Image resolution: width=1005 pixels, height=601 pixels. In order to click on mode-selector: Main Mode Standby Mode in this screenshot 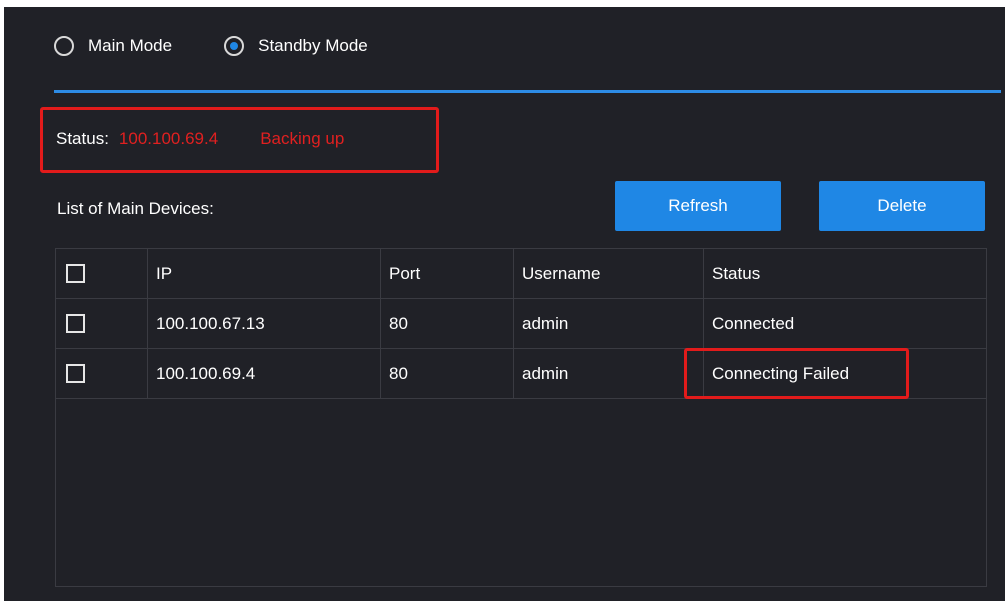, I will do `click(211, 46)`.